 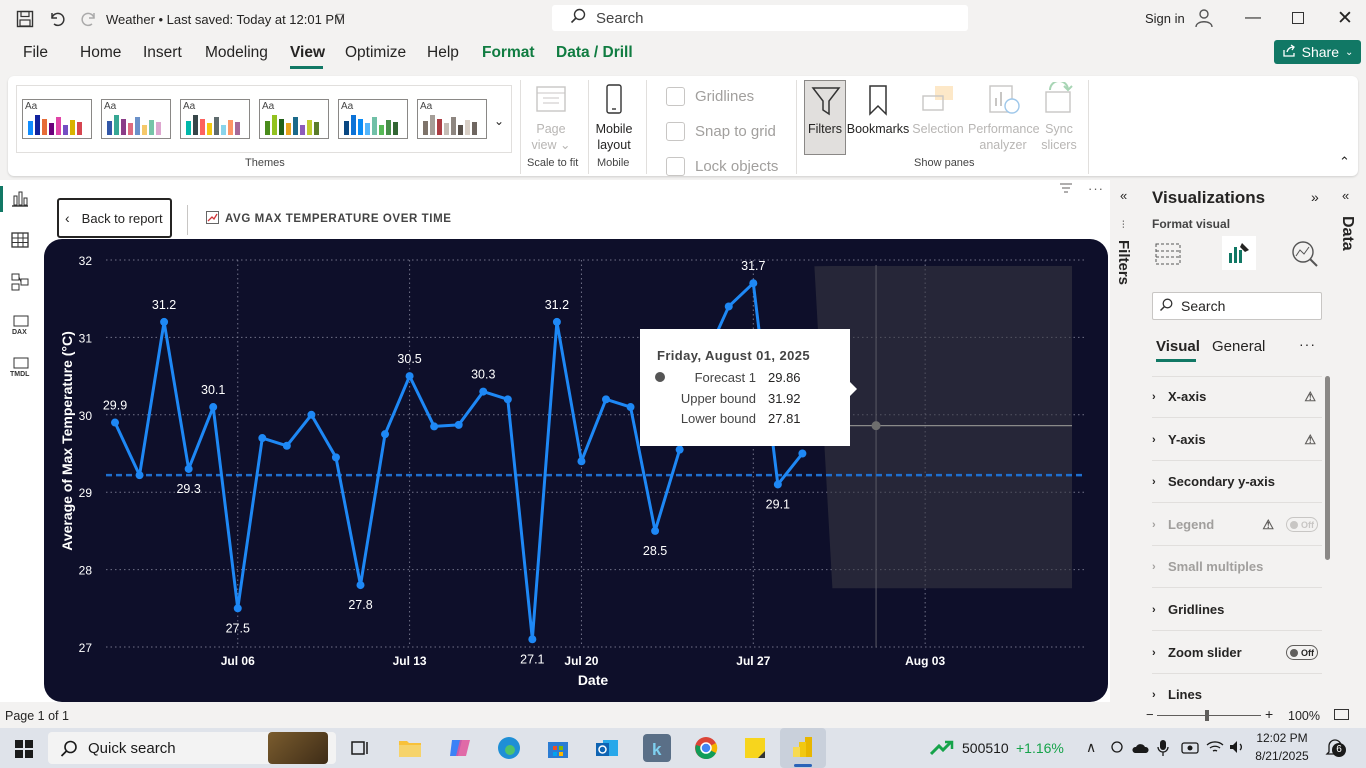 I want to click on file-explorer-icon, so click(x=410, y=748).